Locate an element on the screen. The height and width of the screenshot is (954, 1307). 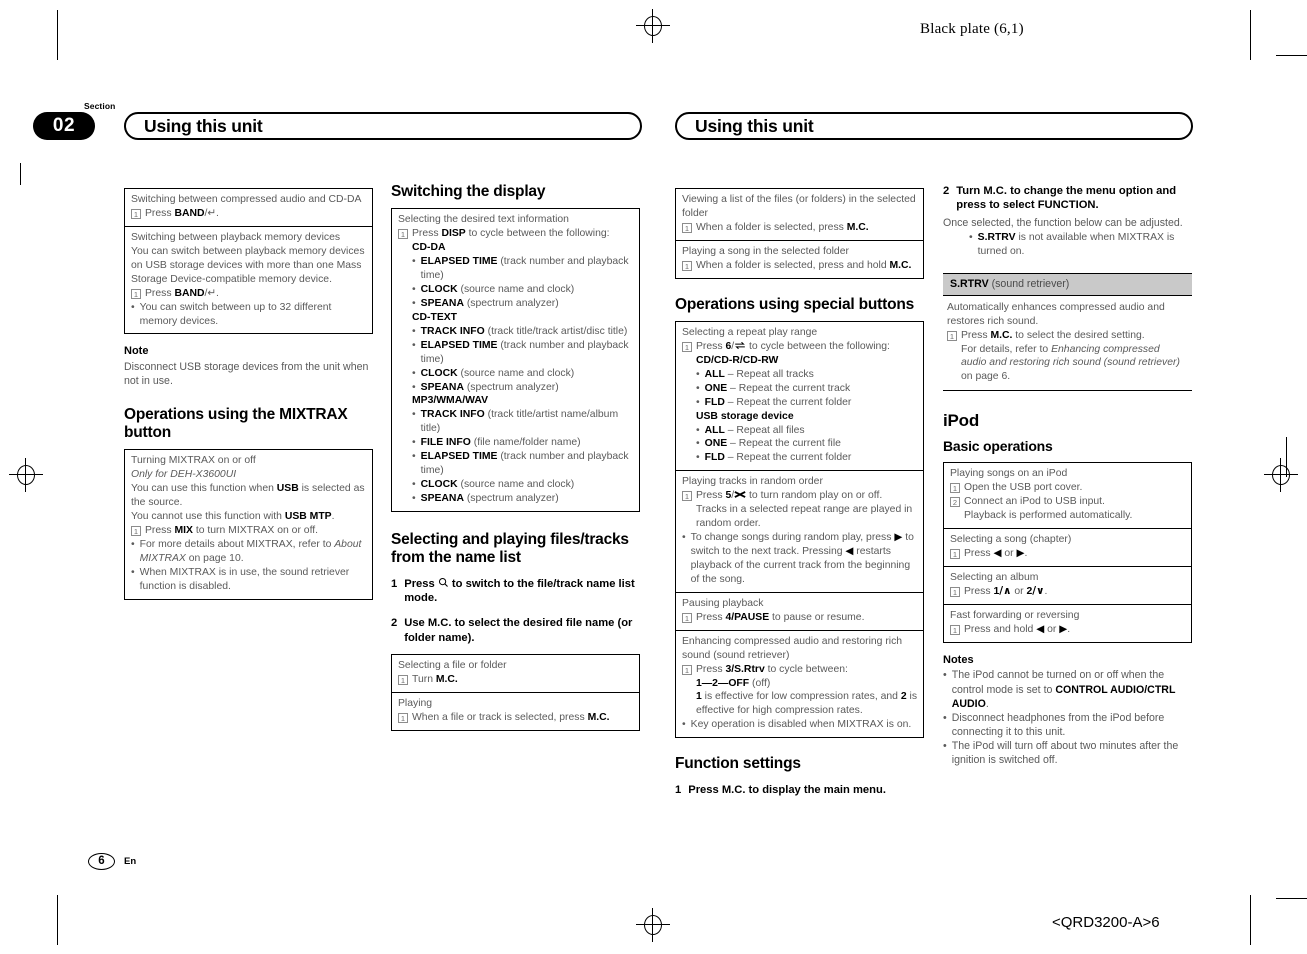
bullet-item: • FLD – Repeat the current folder is located at coordinates (774, 458).